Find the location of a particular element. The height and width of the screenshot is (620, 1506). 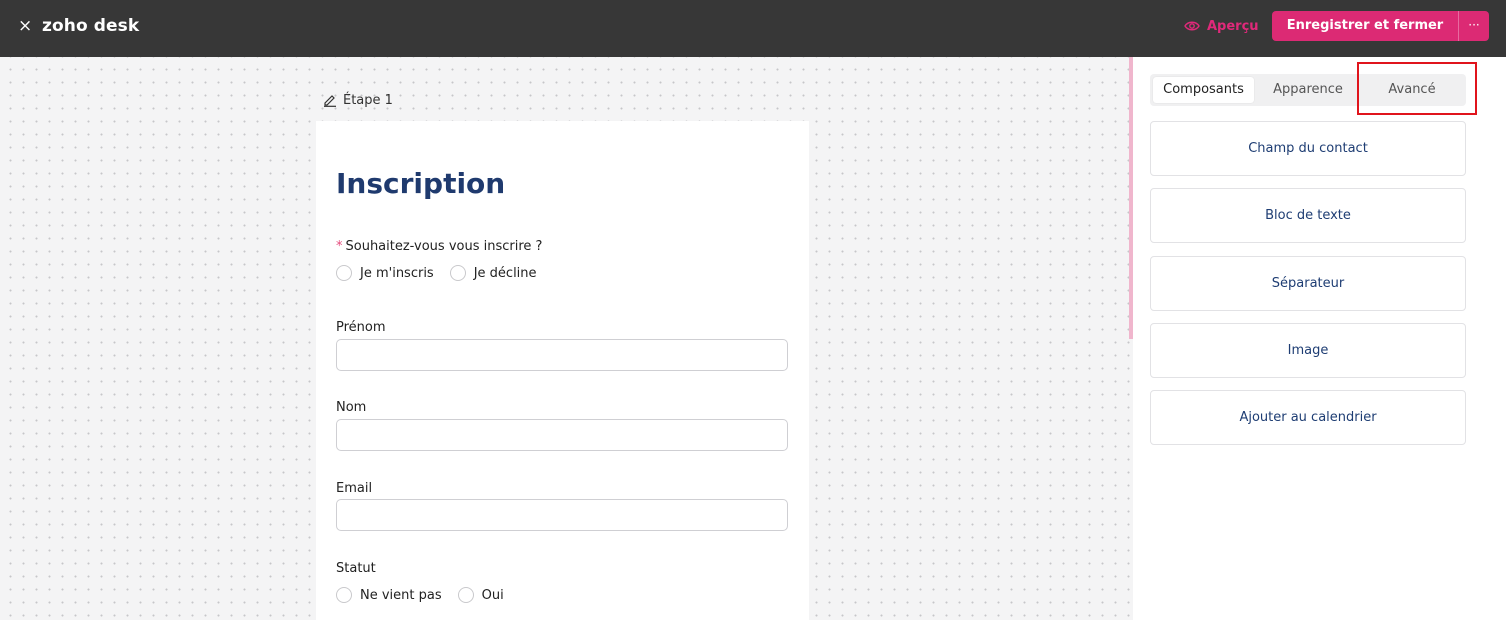

form-title: Inscription is located at coordinates (421, 183).